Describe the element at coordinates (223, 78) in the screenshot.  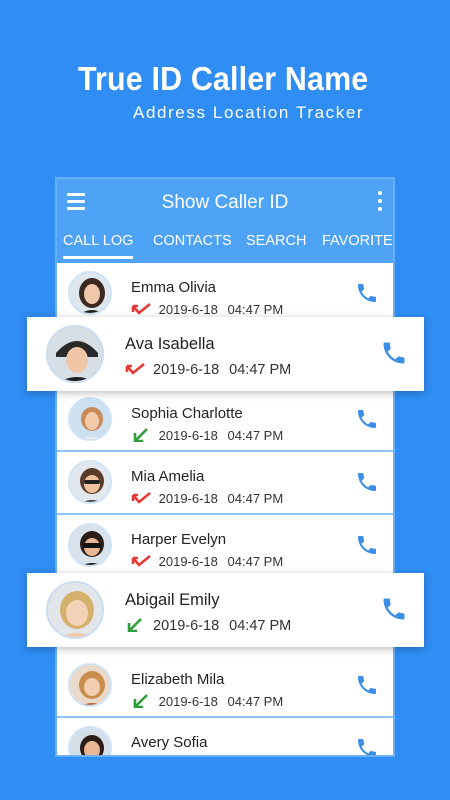
I see `promo-title: True ID Caller Name` at that location.